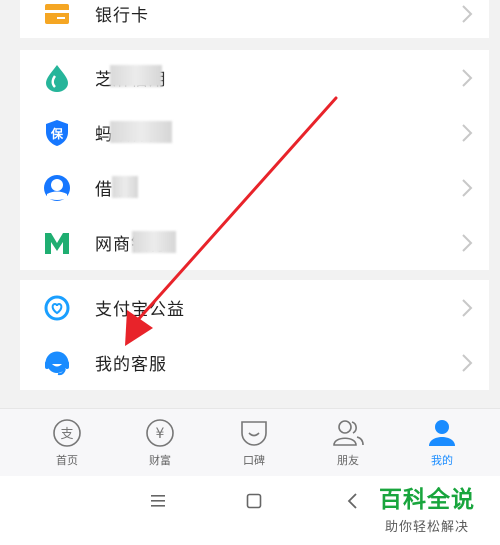 This screenshot has height=545, width=500. I want to click on home-square-icon, so click(254, 501).